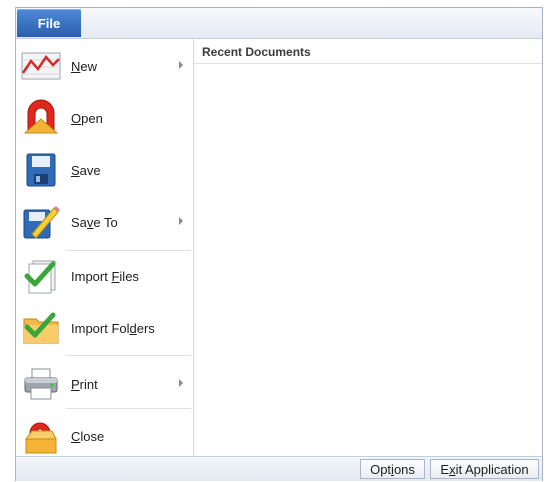 The image size is (548, 482). I want to click on menu-item-import-files: Import Files, so click(104, 276).